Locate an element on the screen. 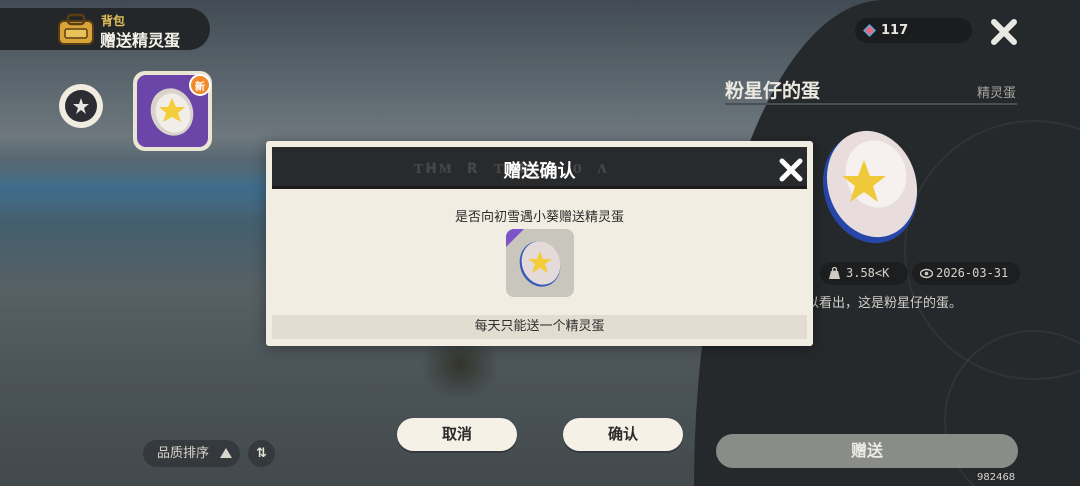 The width and height of the screenshot is (1080, 486). star-ball-icon is located at coordinates (81, 106).